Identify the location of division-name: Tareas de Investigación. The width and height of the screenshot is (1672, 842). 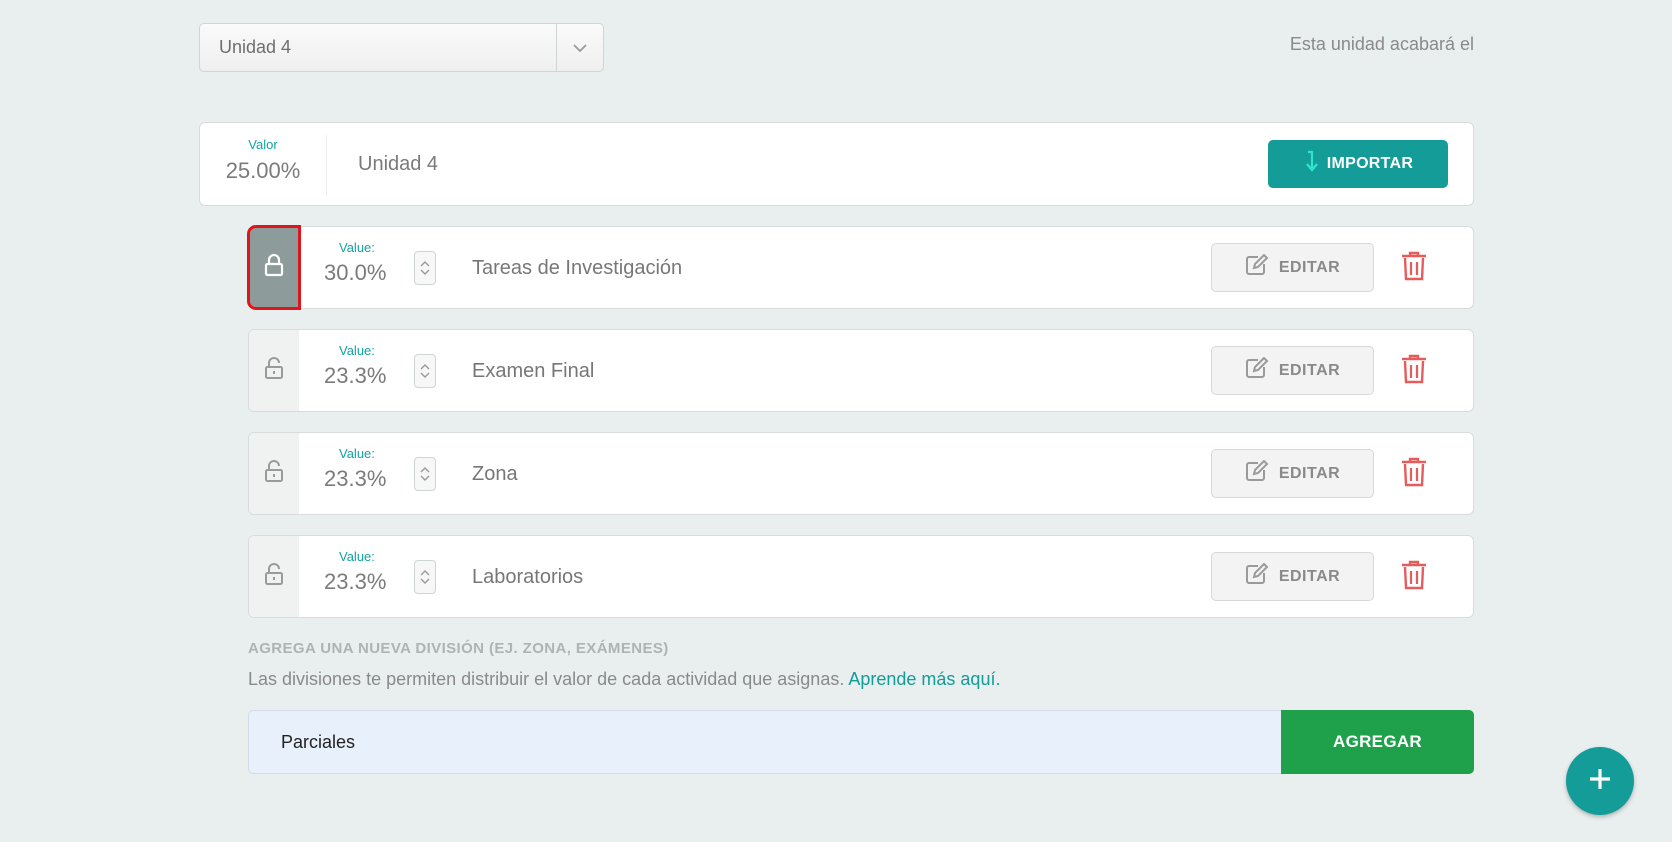
(577, 268).